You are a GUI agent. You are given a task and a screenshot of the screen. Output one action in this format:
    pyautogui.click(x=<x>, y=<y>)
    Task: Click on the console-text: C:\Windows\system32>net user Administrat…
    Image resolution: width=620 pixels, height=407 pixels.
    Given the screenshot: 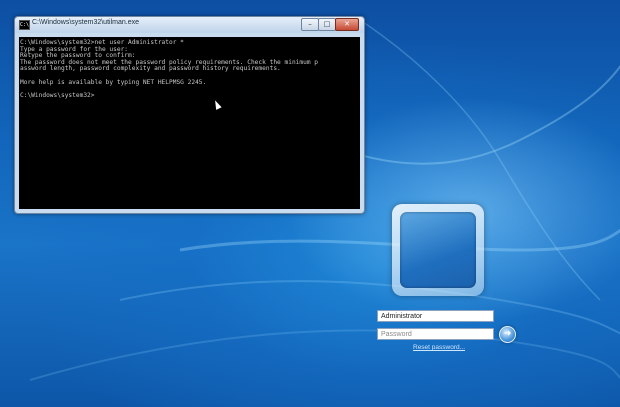 What is the action you would take?
    pyautogui.click(x=169, y=69)
    